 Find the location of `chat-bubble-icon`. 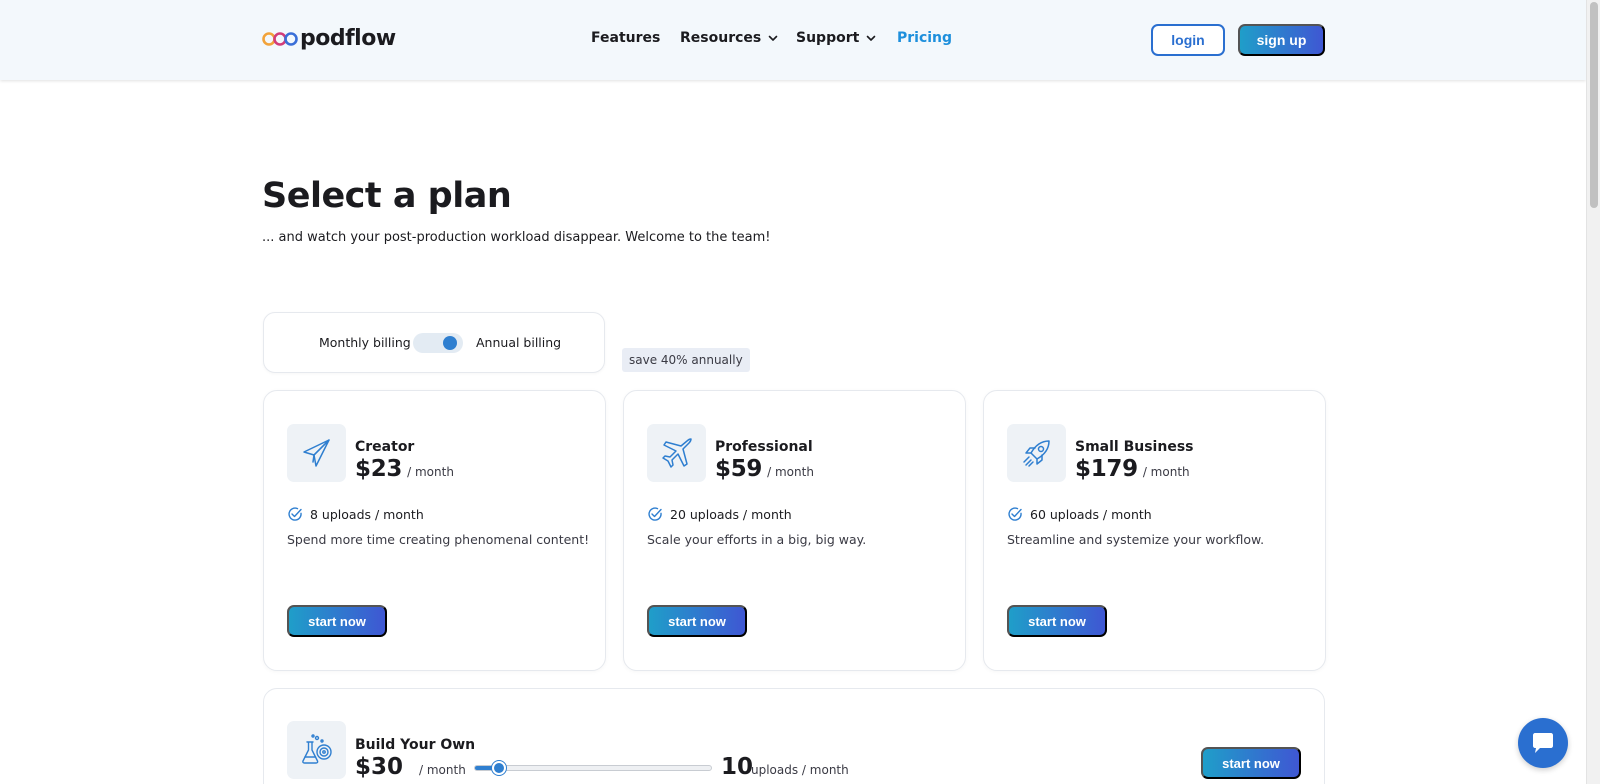

chat-bubble-icon is located at coordinates (1543, 743).